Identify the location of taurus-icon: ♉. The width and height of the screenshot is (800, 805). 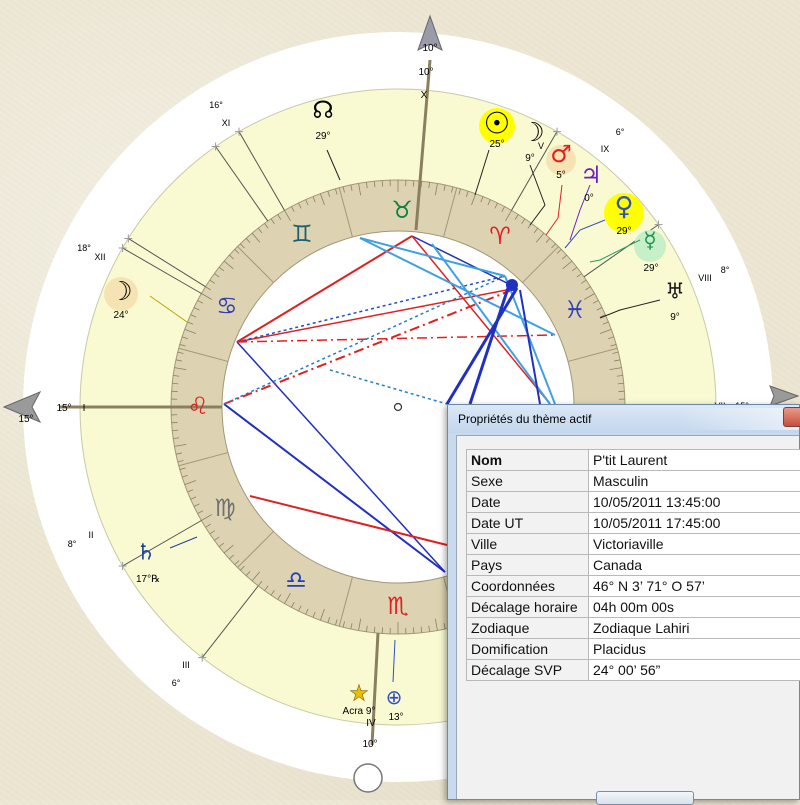
(402, 210).